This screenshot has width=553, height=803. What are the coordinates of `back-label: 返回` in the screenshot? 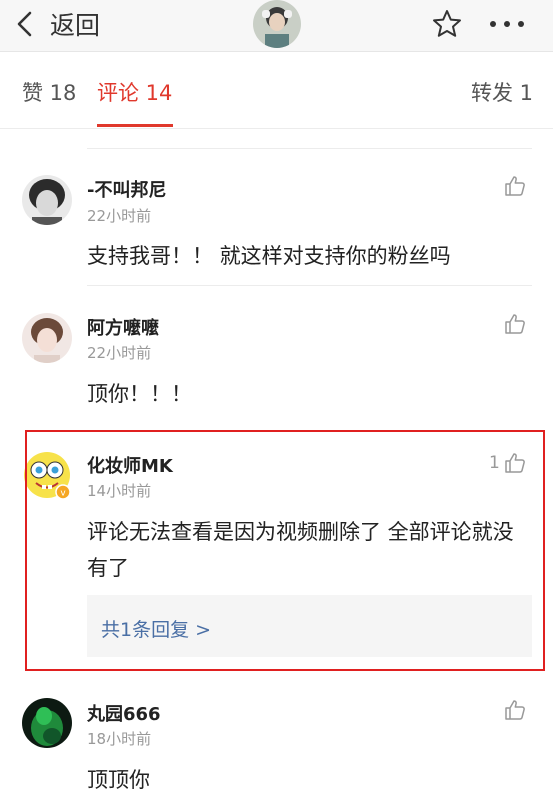 It's located at (75, 25).